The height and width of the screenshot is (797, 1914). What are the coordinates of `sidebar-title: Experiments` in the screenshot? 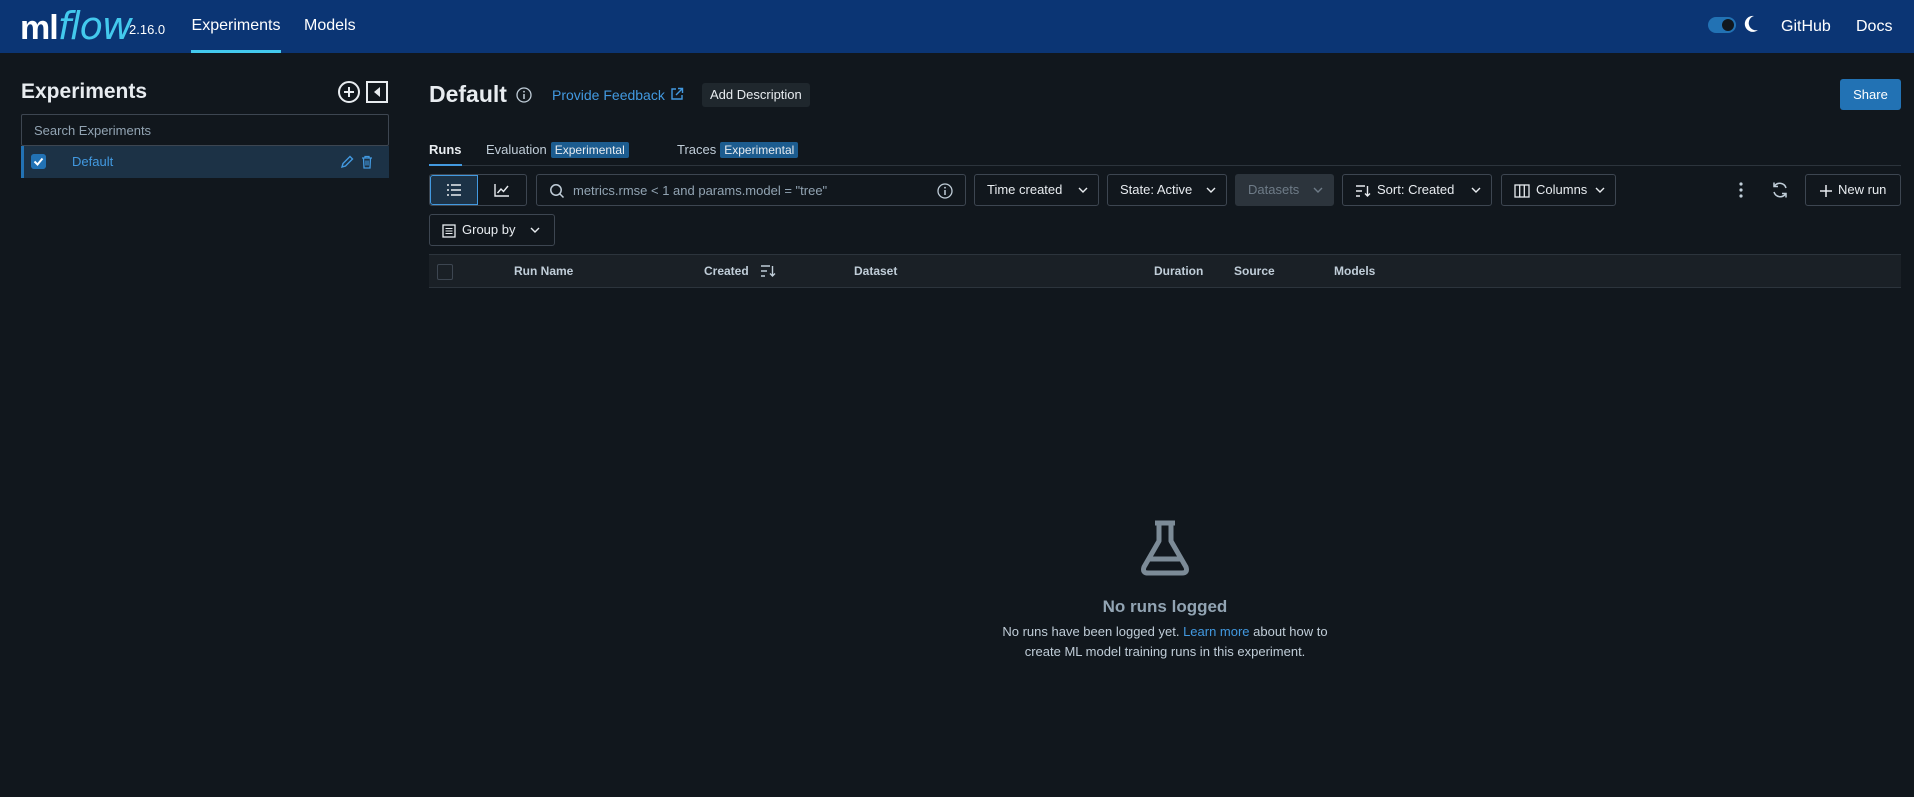 It's located at (84, 91).